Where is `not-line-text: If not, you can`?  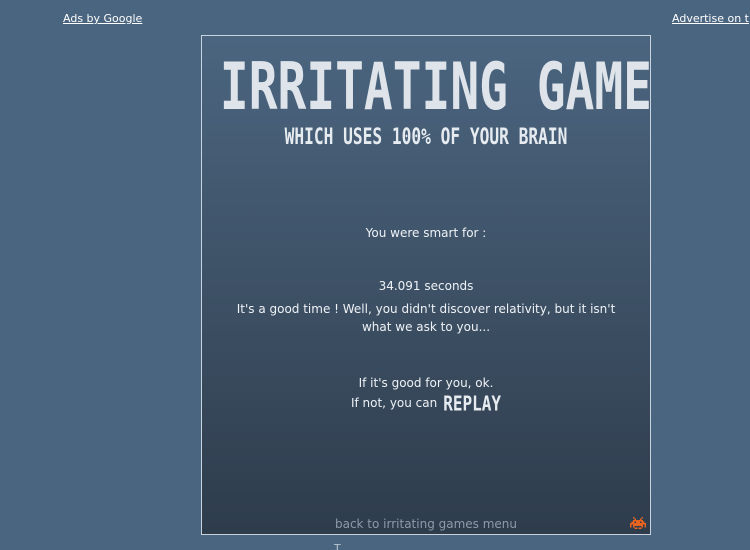
not-line-text: If not, you can is located at coordinates (394, 403).